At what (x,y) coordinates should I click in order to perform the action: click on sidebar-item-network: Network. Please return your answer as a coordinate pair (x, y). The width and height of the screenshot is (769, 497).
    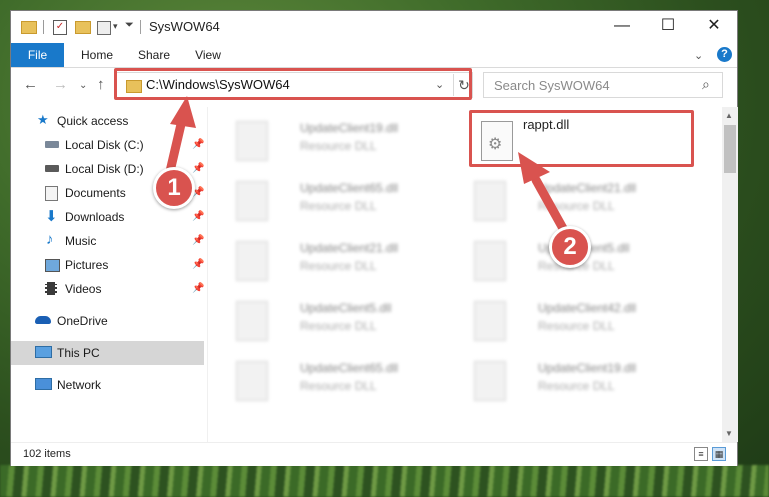
    Looking at the image, I should click on (107, 385).